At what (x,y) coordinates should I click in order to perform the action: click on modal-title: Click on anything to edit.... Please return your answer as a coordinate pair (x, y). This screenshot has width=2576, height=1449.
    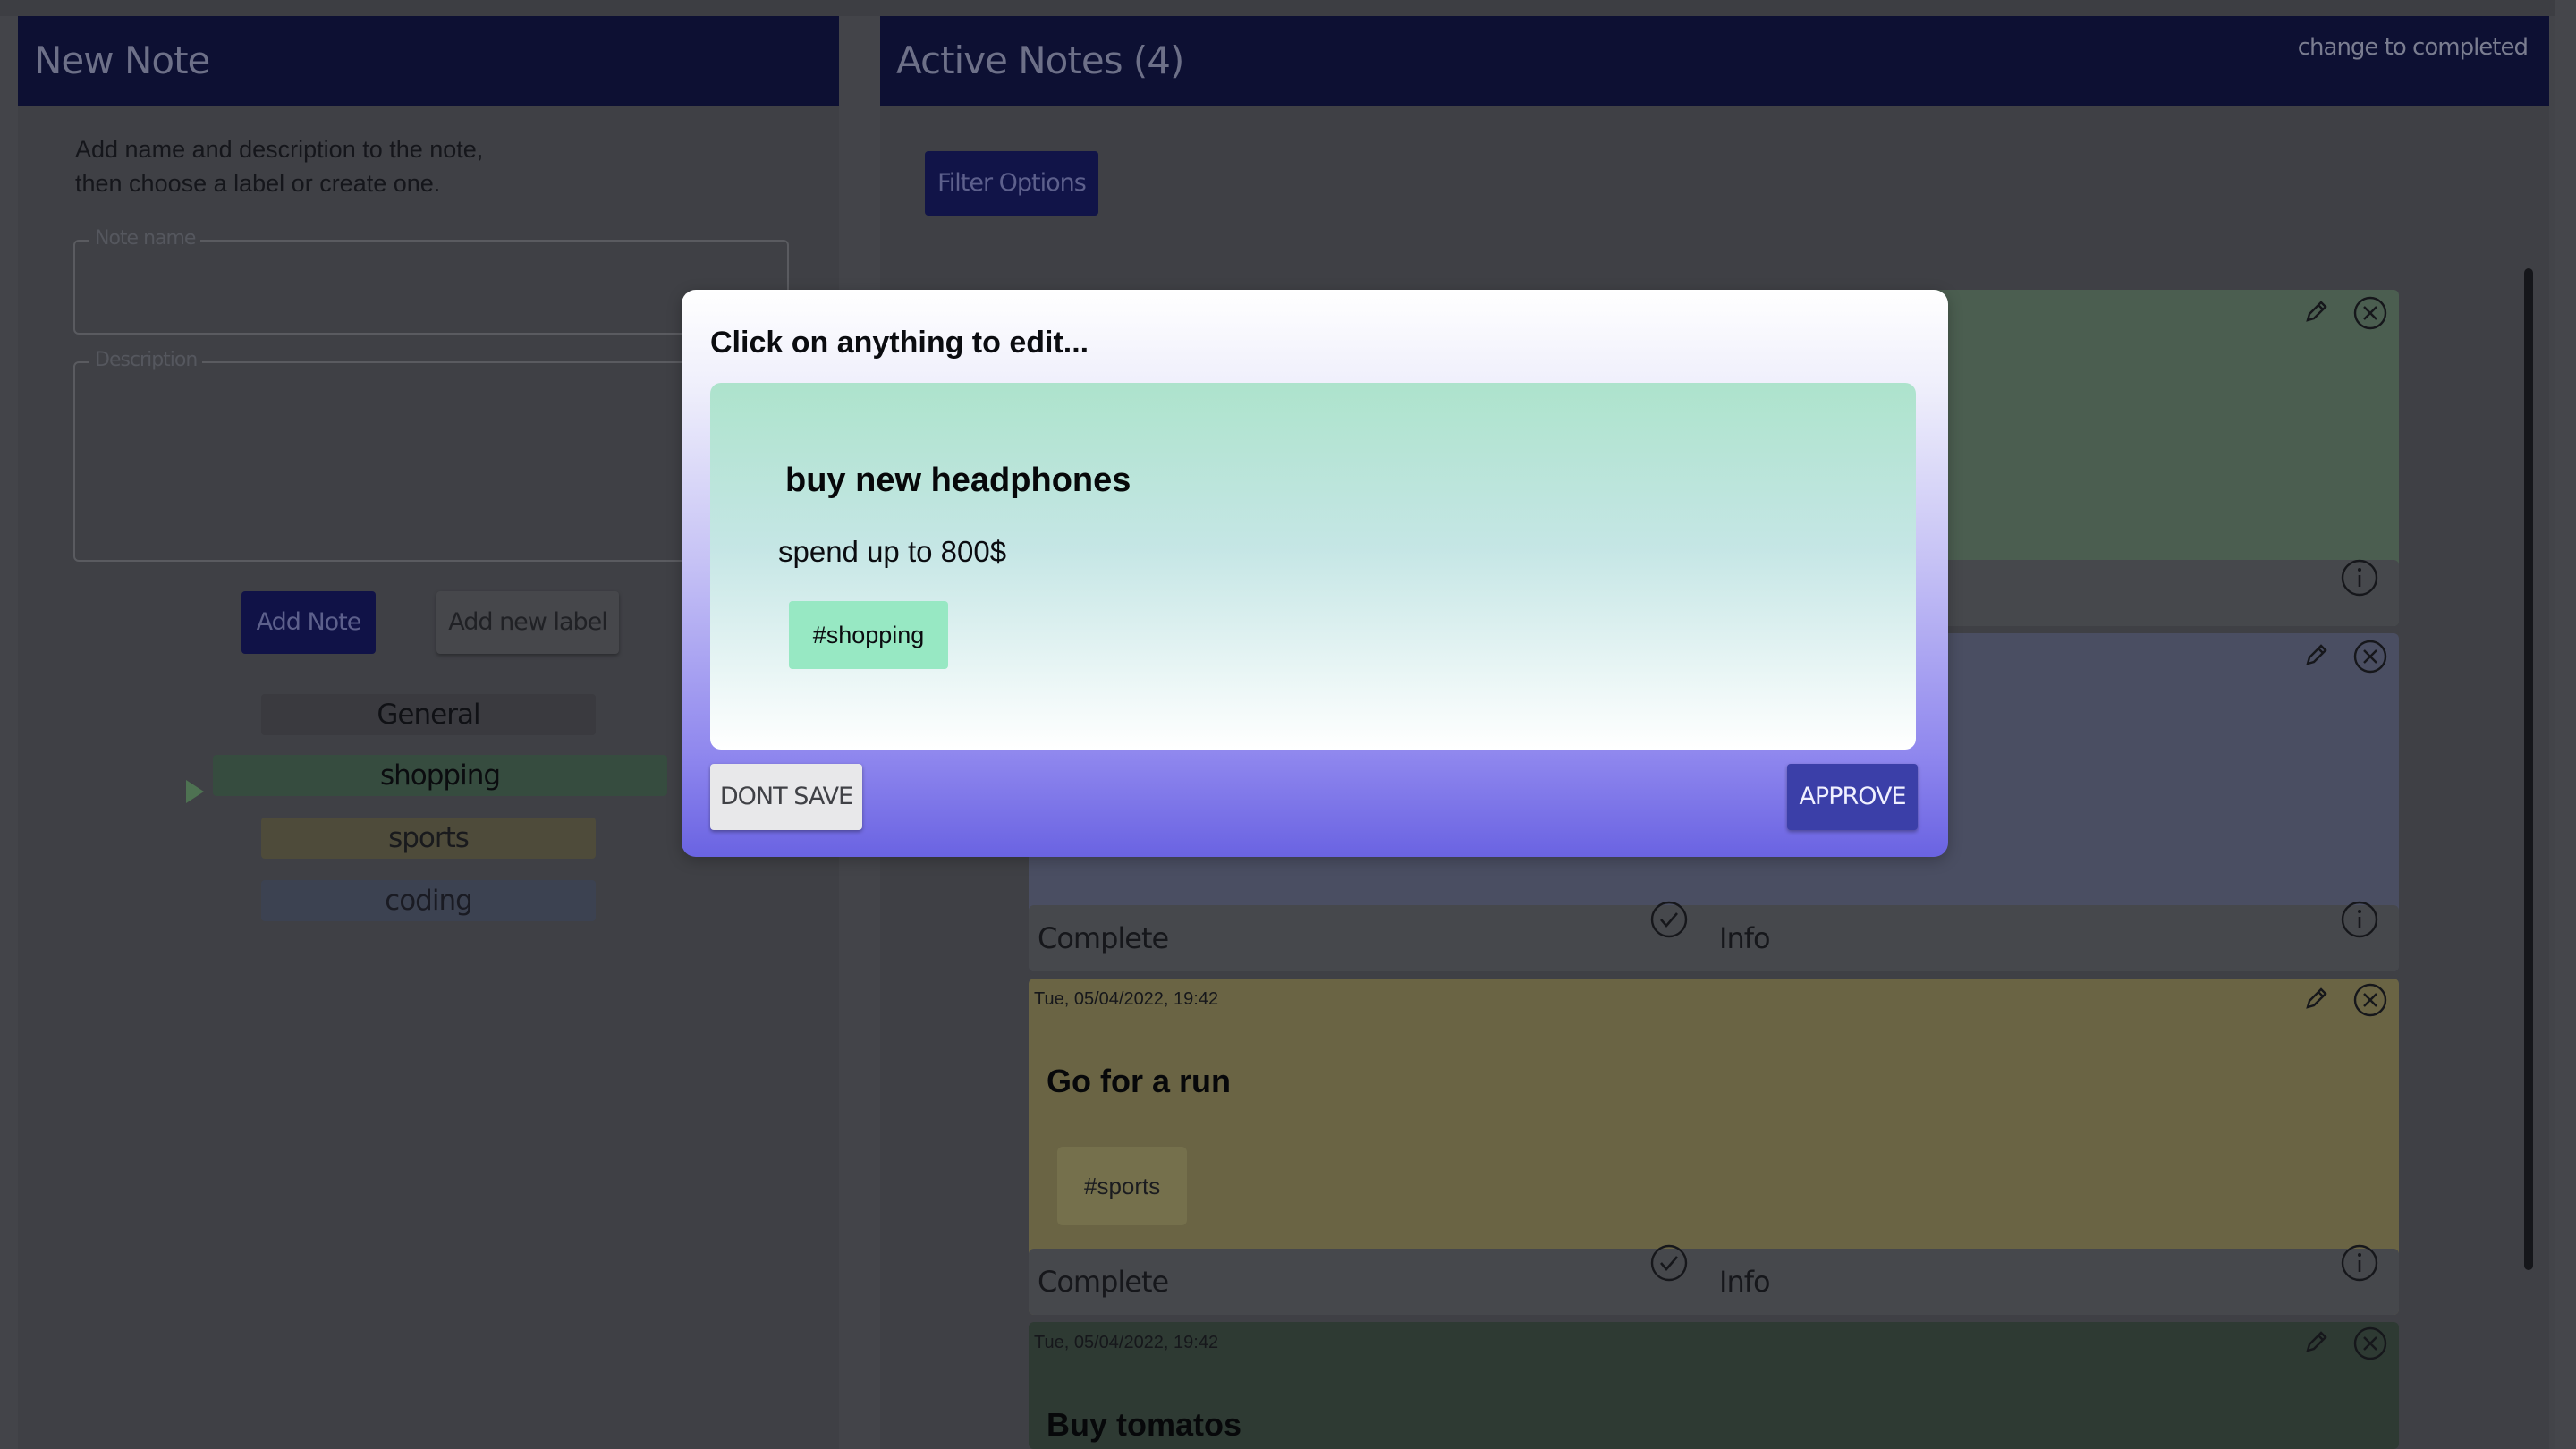
    Looking at the image, I should click on (899, 343).